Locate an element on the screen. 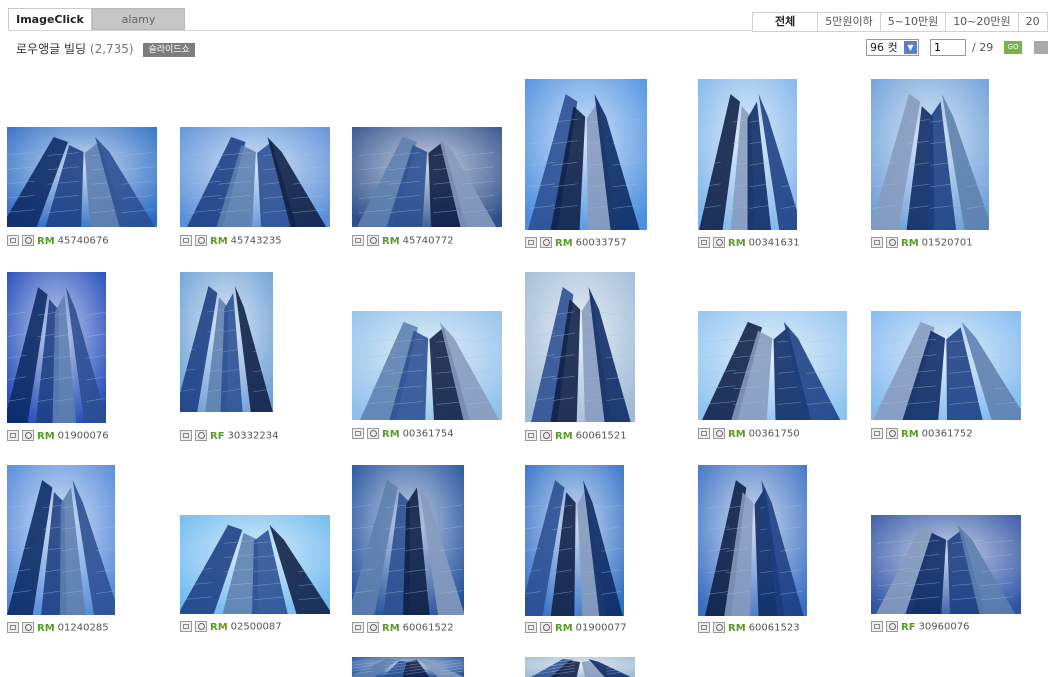 The image size is (1048, 677). image-code: 45740772 is located at coordinates (428, 241).